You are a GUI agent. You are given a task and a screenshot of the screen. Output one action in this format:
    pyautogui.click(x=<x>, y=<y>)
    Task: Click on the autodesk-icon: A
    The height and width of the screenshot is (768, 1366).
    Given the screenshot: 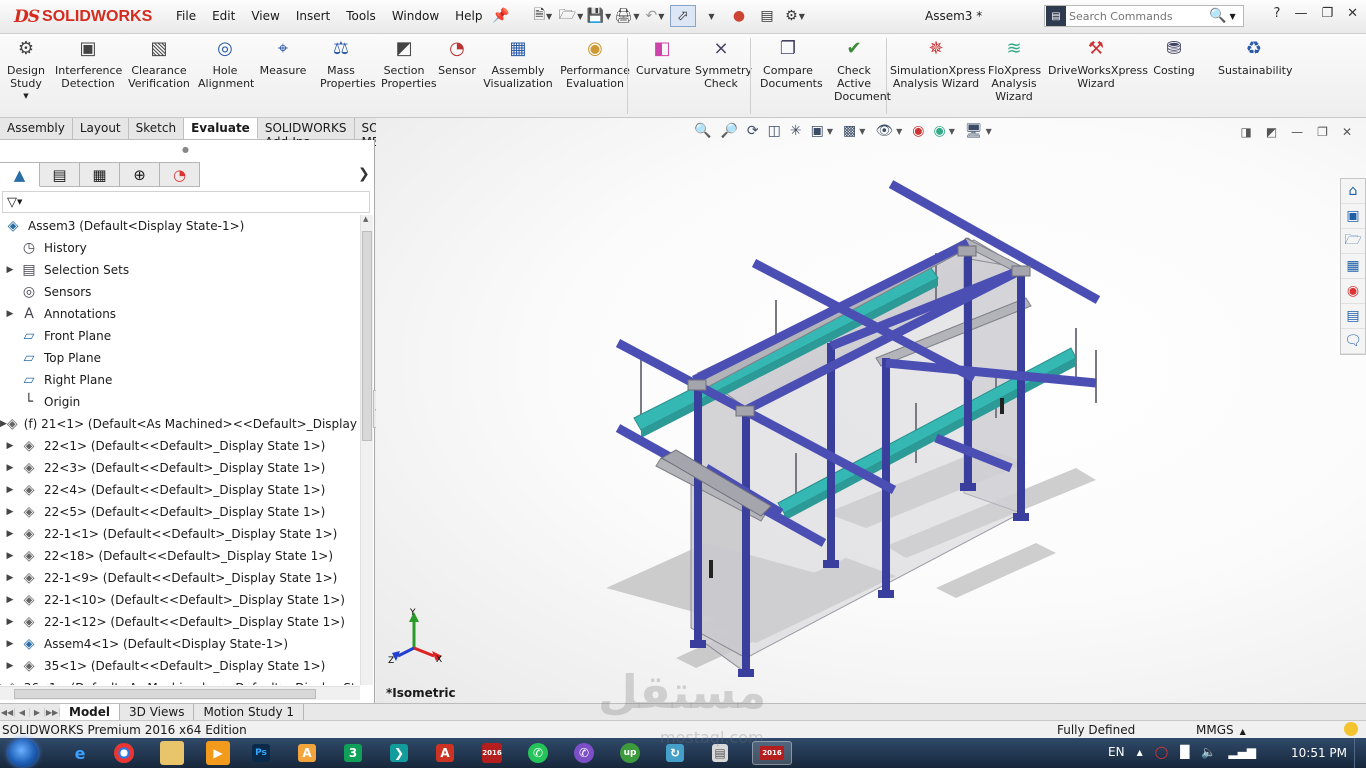 What is the action you would take?
    pyautogui.click(x=307, y=753)
    